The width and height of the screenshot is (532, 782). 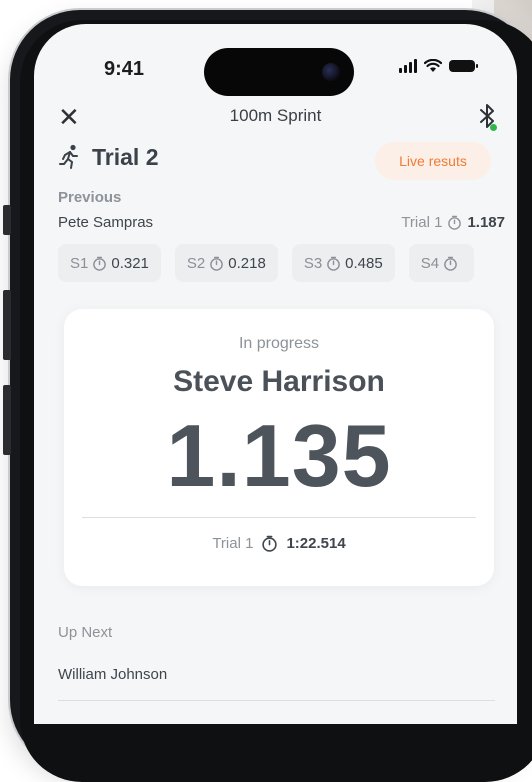 I want to click on previous-athlete: Pete Sampras, so click(x=106, y=222).